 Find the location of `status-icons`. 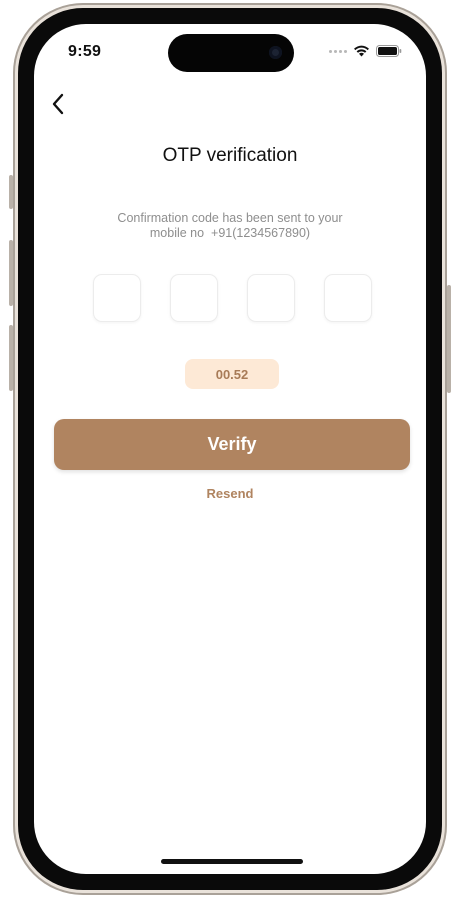

status-icons is located at coordinates (365, 51).